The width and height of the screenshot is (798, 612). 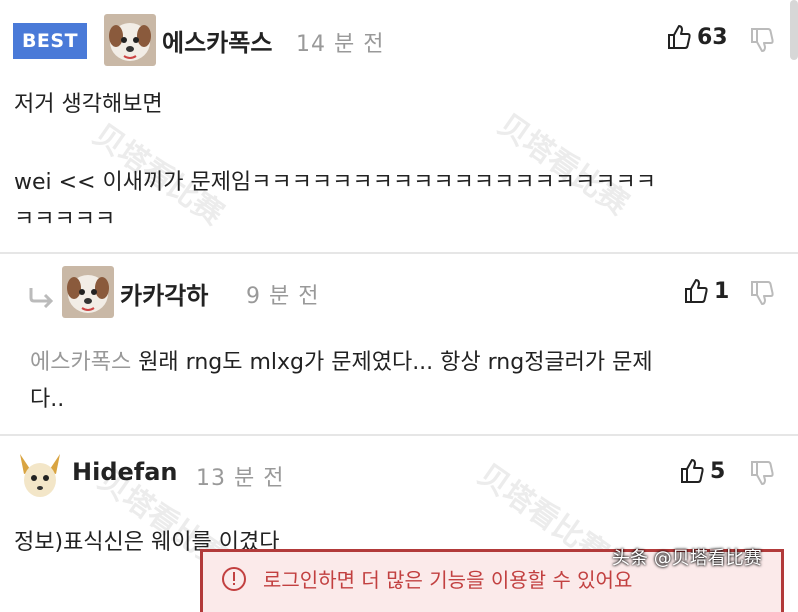 I want to click on source-label: 头条 @贝塔看比赛, so click(x=687, y=558).